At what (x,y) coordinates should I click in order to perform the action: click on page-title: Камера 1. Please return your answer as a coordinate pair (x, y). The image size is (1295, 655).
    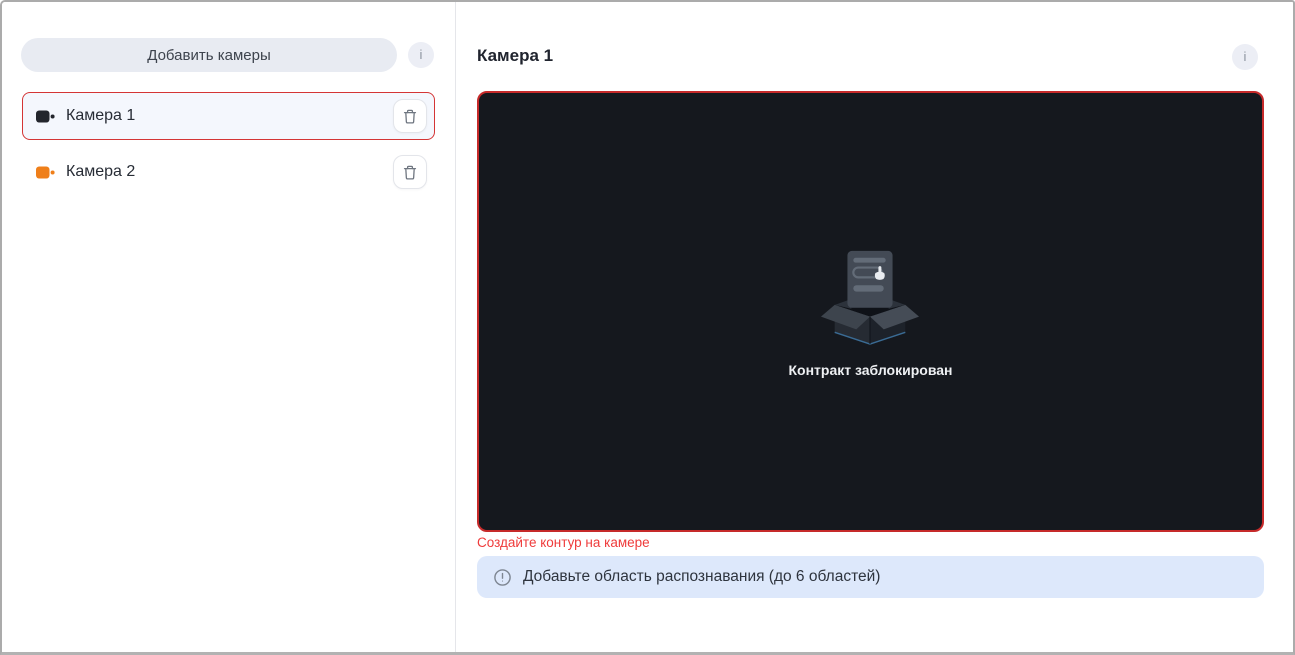
    Looking at the image, I should click on (515, 55).